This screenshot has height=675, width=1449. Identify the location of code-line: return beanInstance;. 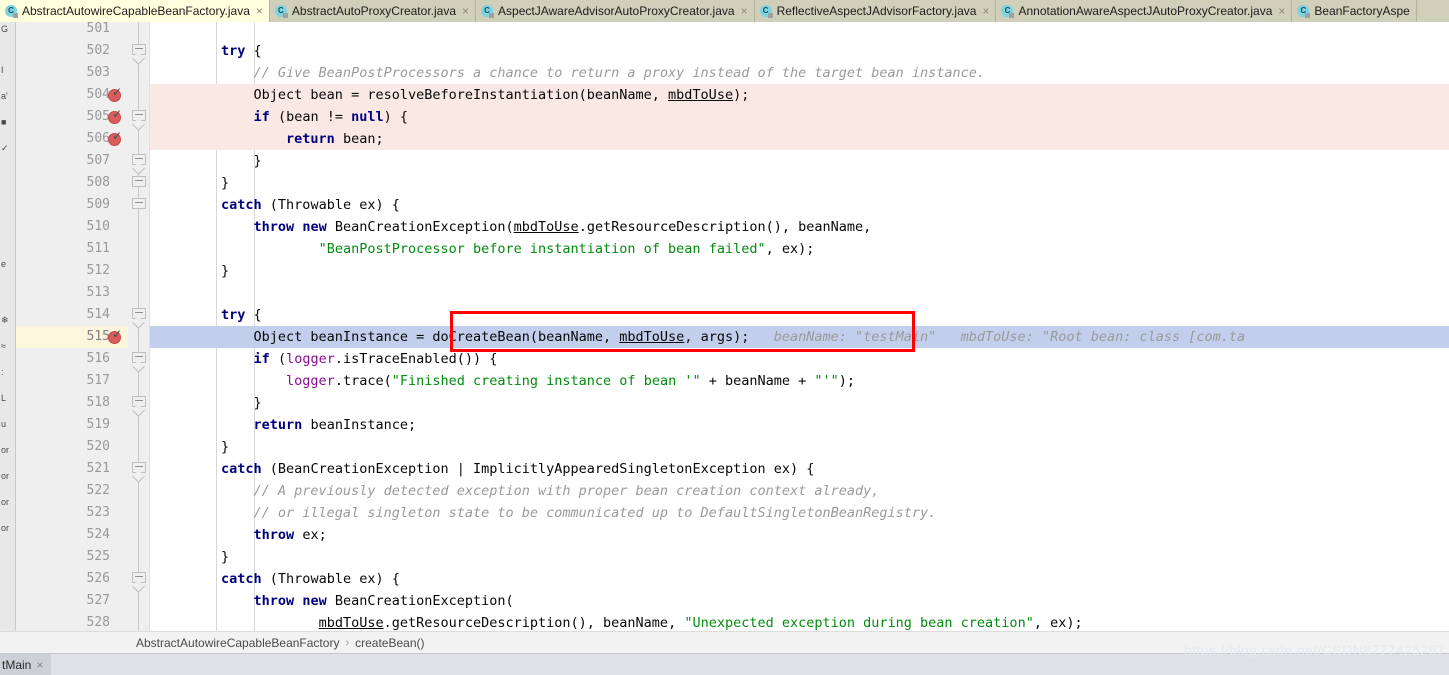
(283, 425).